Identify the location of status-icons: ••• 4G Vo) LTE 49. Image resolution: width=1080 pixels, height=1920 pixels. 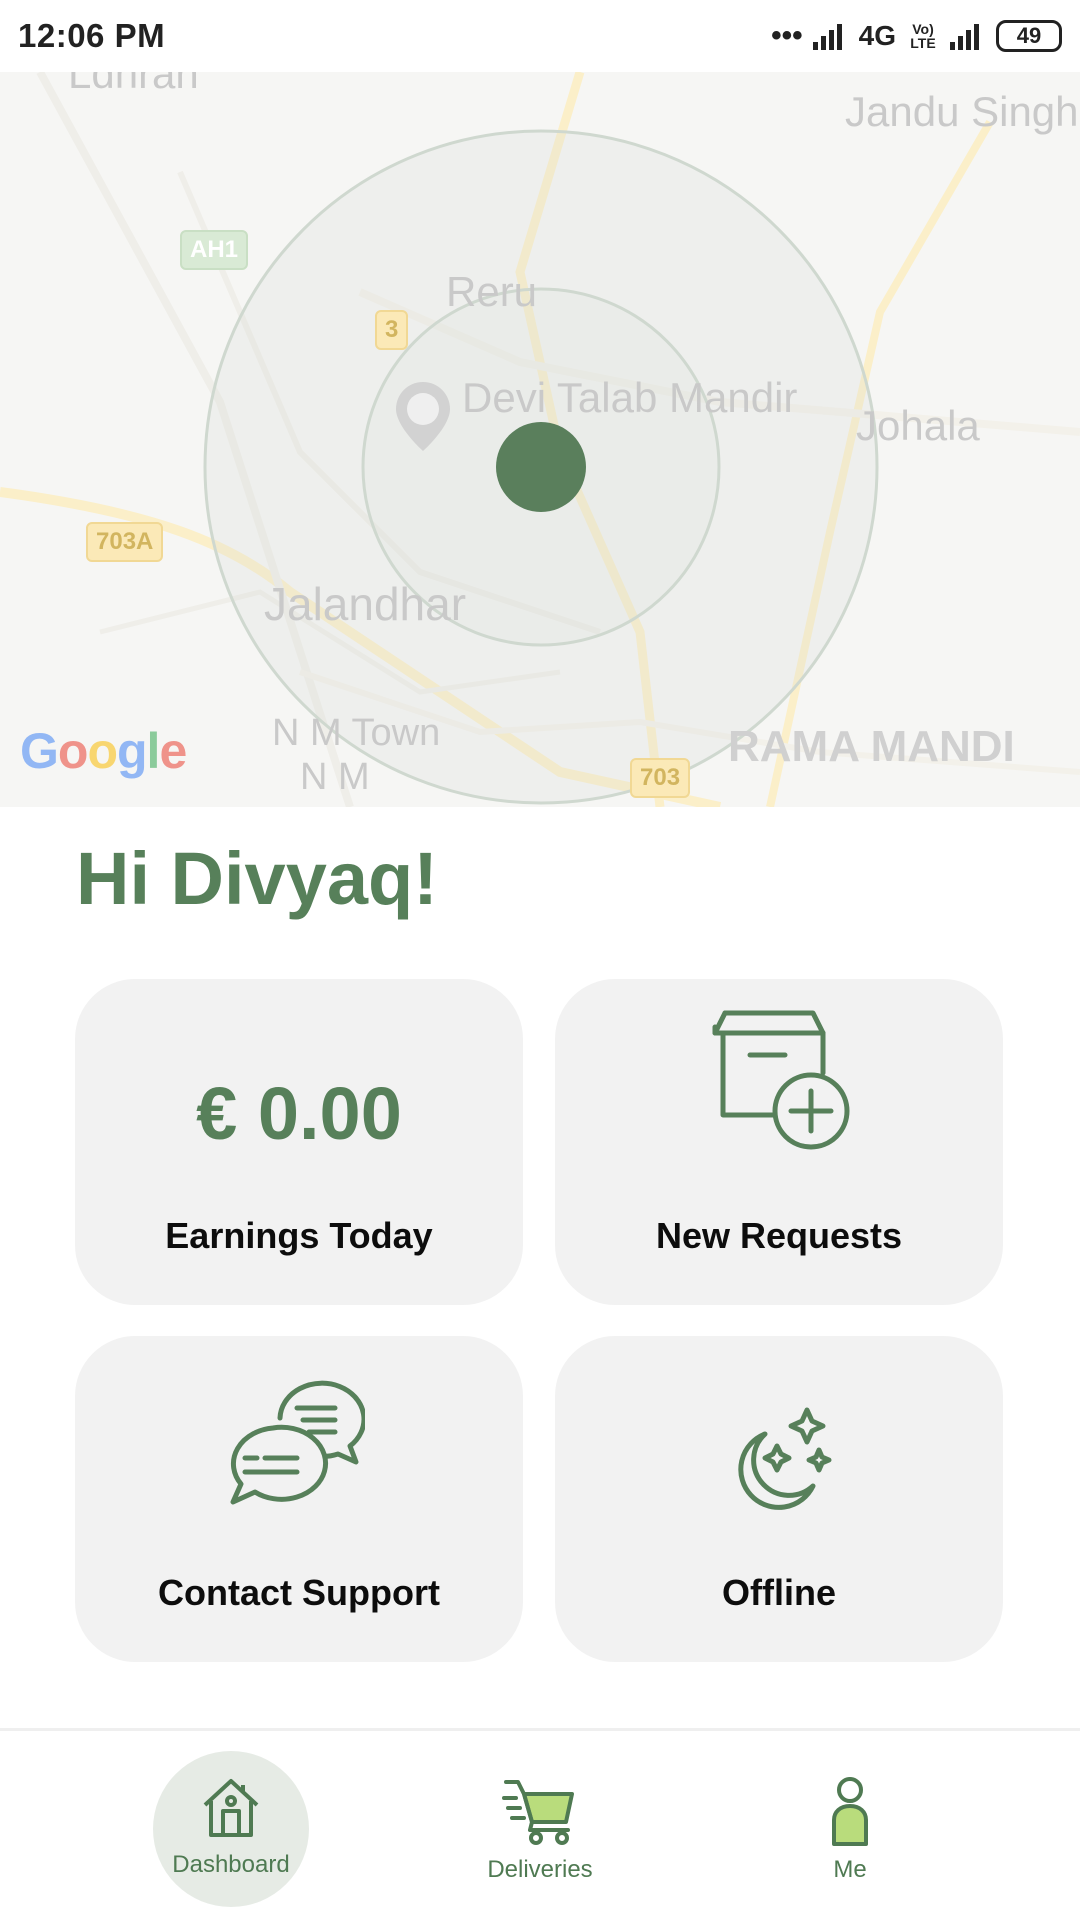
(916, 36).